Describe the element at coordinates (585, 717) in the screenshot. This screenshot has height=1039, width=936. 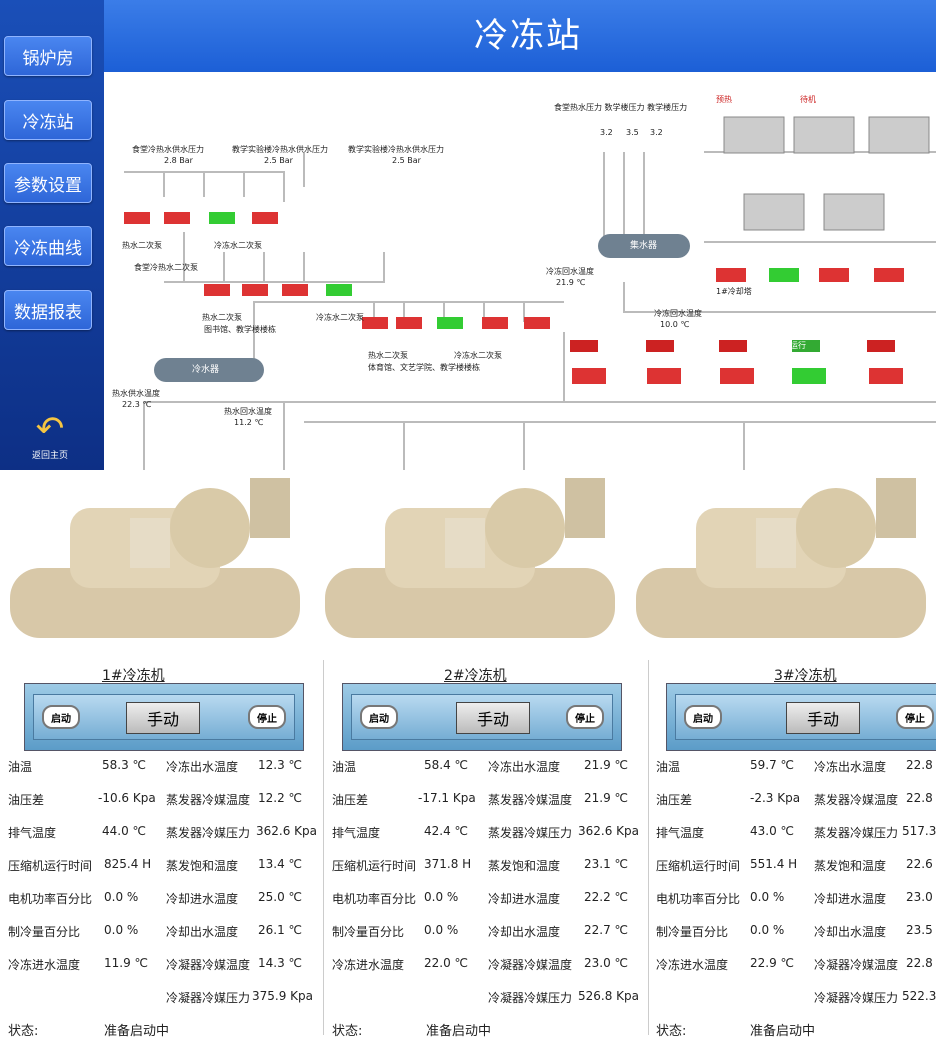
I see `chiller-2-stop-button: 停止` at that location.